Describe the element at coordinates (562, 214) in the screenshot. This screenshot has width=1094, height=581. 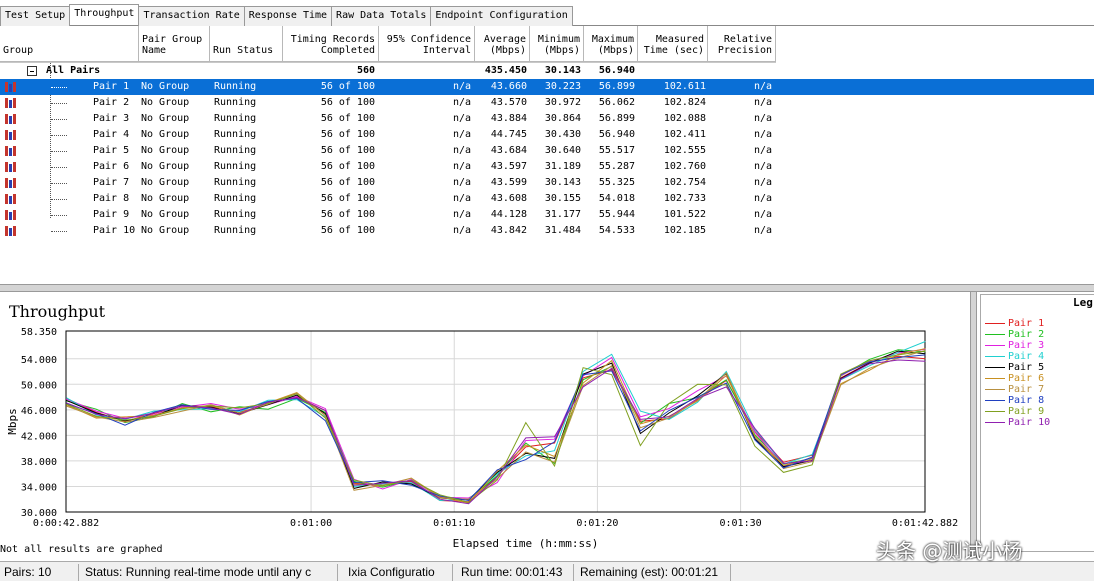
I see `cell-minimum: 31.177` at that location.